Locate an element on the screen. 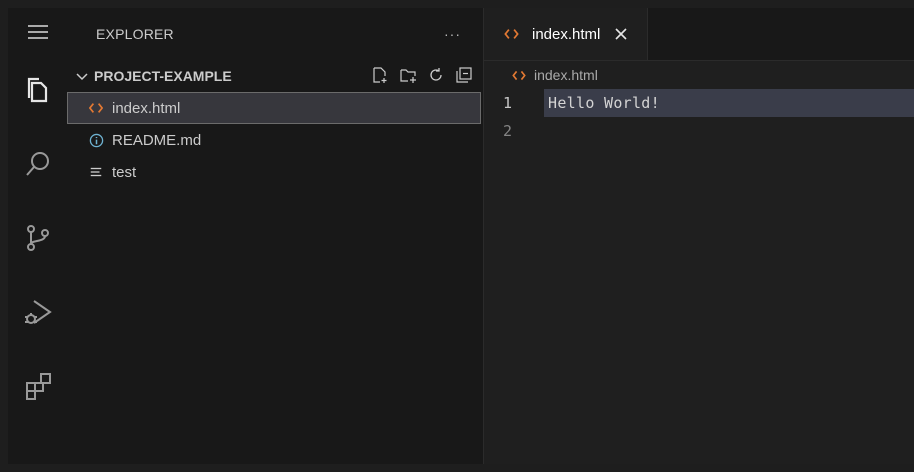  line-number: 2 is located at coordinates (507, 131).